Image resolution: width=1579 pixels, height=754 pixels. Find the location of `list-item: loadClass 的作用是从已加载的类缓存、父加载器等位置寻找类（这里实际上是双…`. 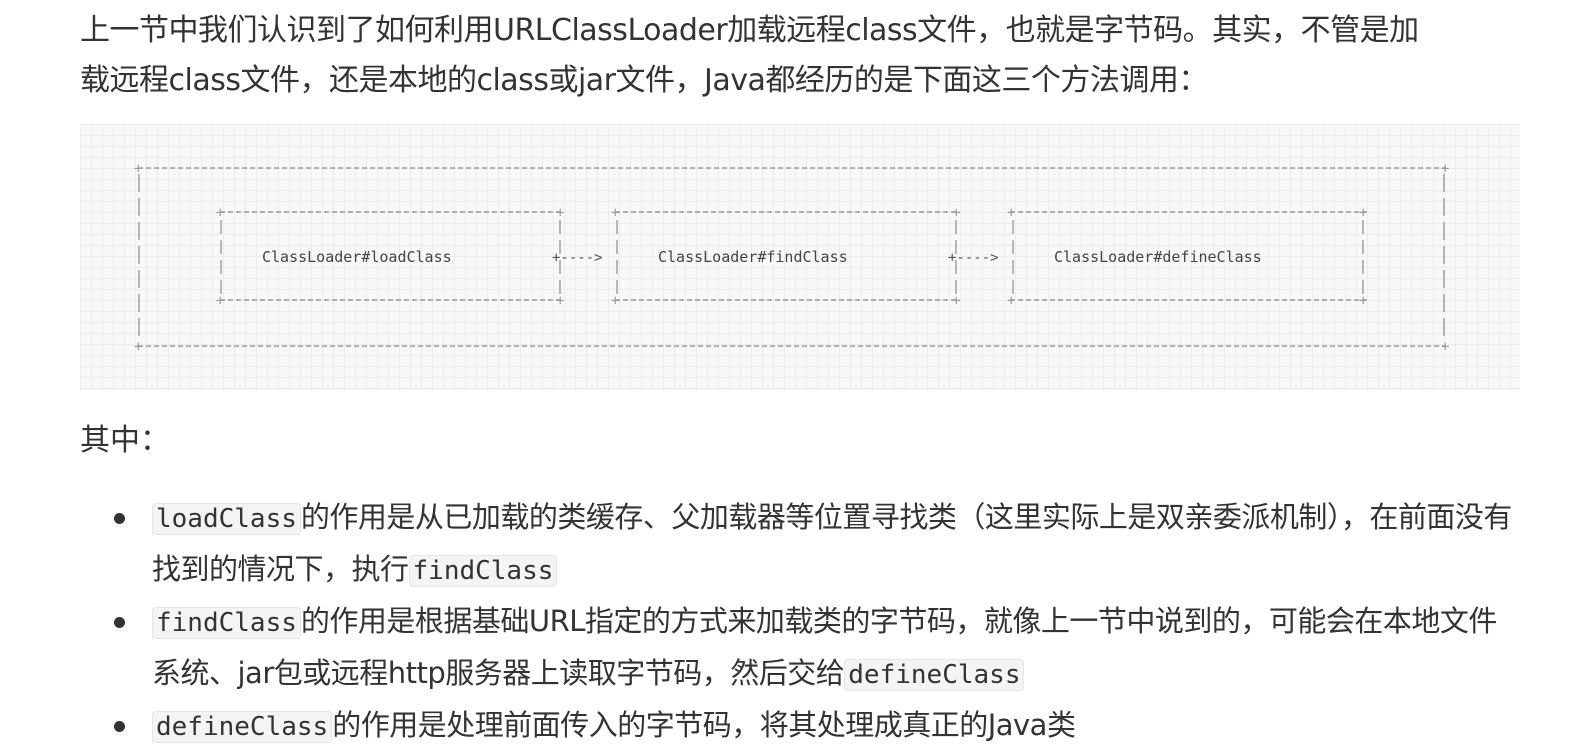

list-item: loadClass 的作用是从已加载的类缓存、父加载器等位置寻找类（这里实际上是双… is located at coordinates (800, 544).